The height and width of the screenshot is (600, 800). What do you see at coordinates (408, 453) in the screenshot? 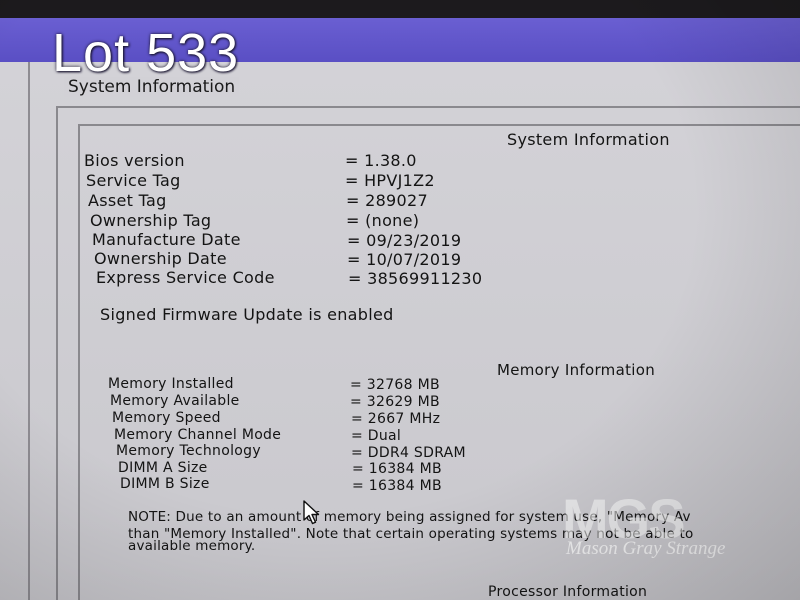
I see `row-value: = DDR4 SDRAM` at bounding box center [408, 453].